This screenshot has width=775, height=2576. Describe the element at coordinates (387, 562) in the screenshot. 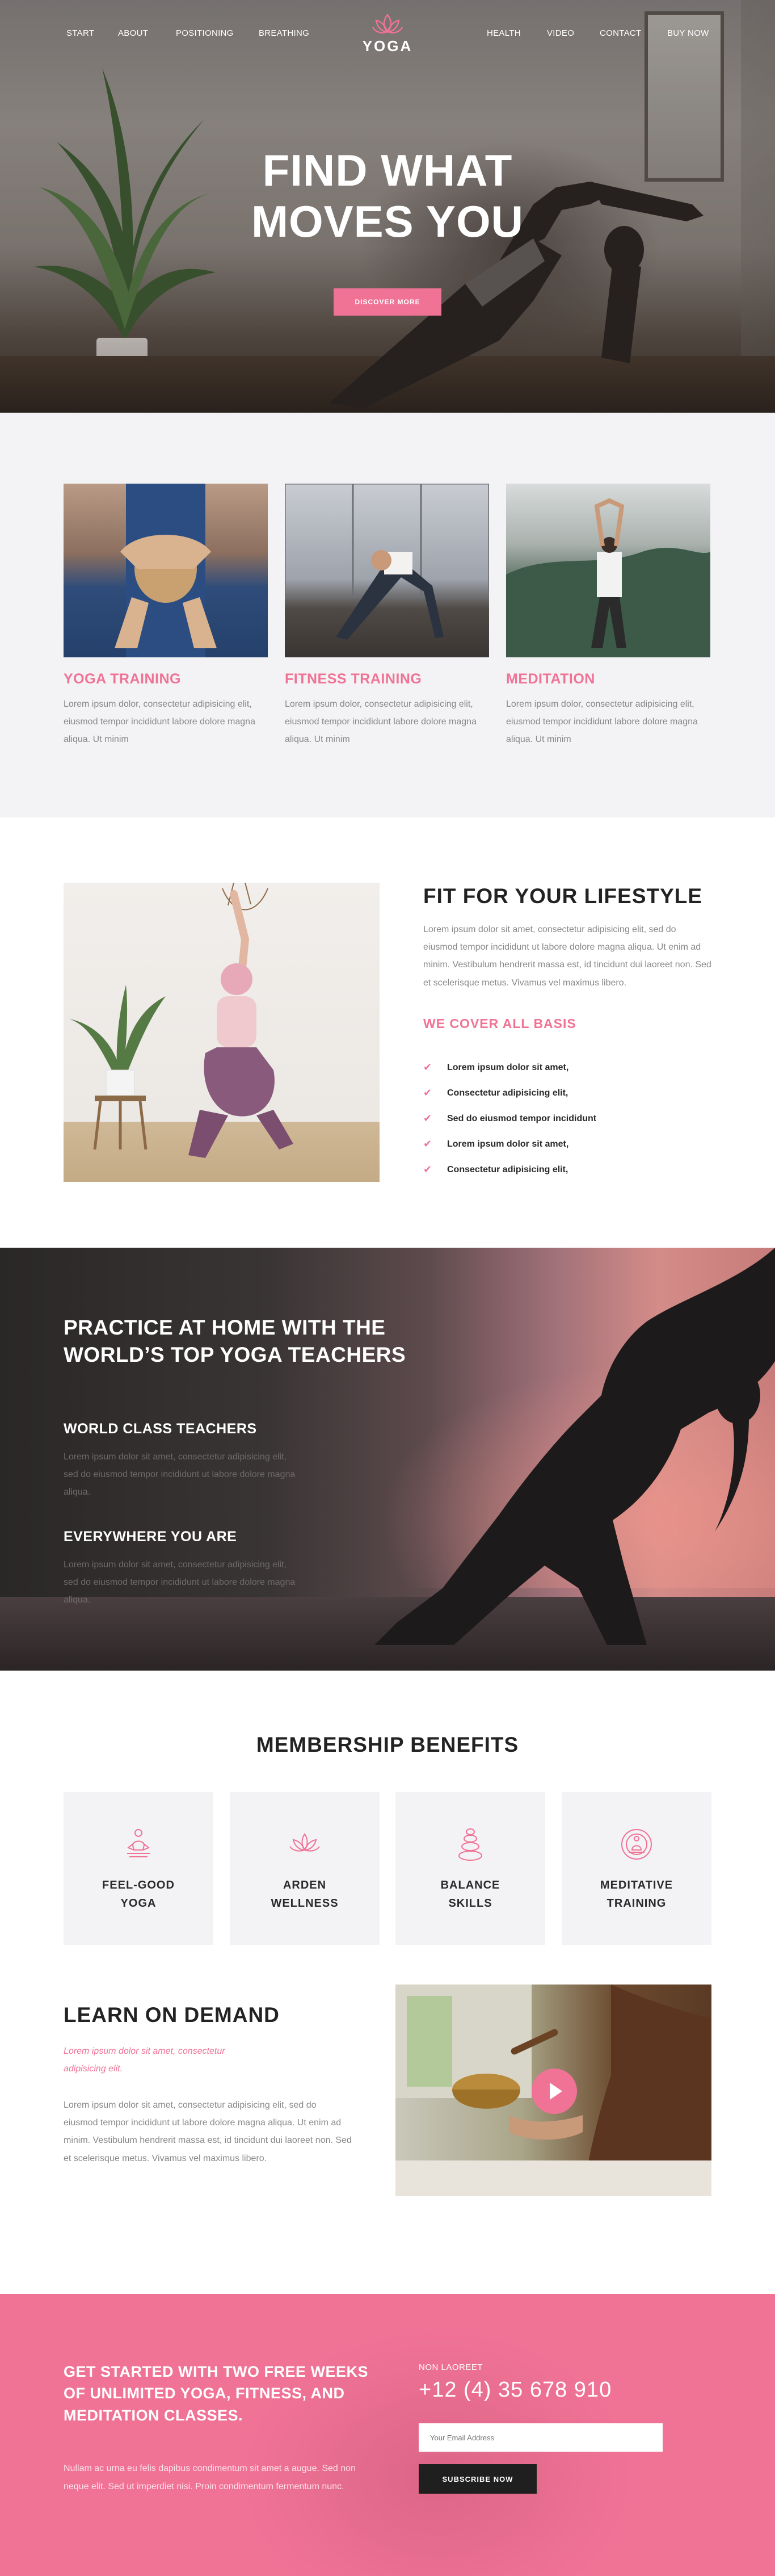

I see `fitness-figure-image` at that location.